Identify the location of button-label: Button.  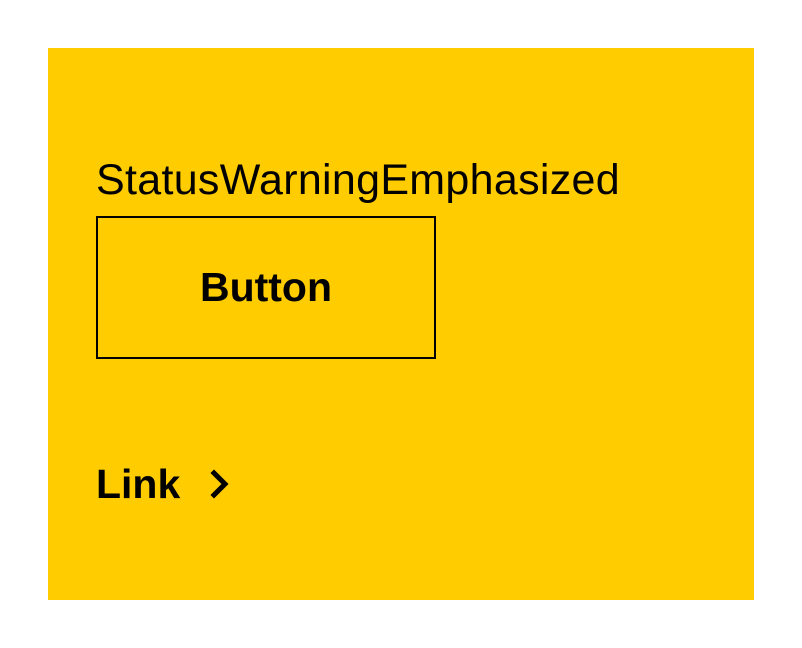
(266, 287).